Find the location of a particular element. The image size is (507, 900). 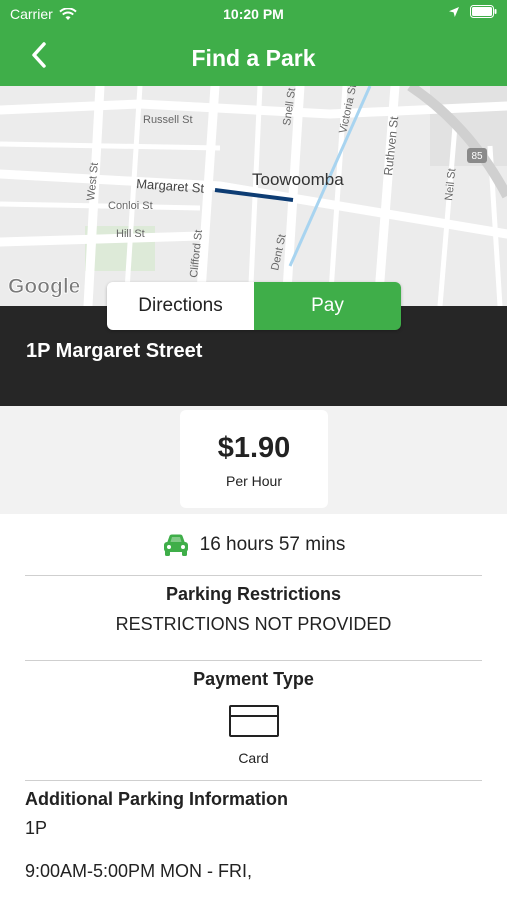

price-card: $1.90 Per Hour is located at coordinates (254, 459).